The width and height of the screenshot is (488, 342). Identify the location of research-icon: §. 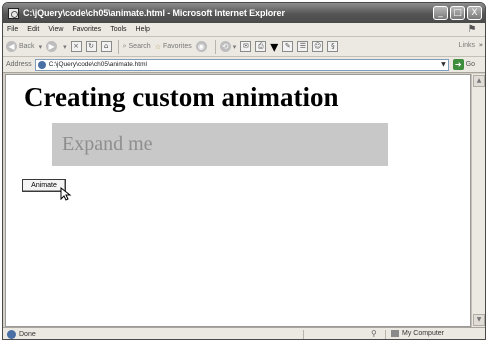
(333, 46).